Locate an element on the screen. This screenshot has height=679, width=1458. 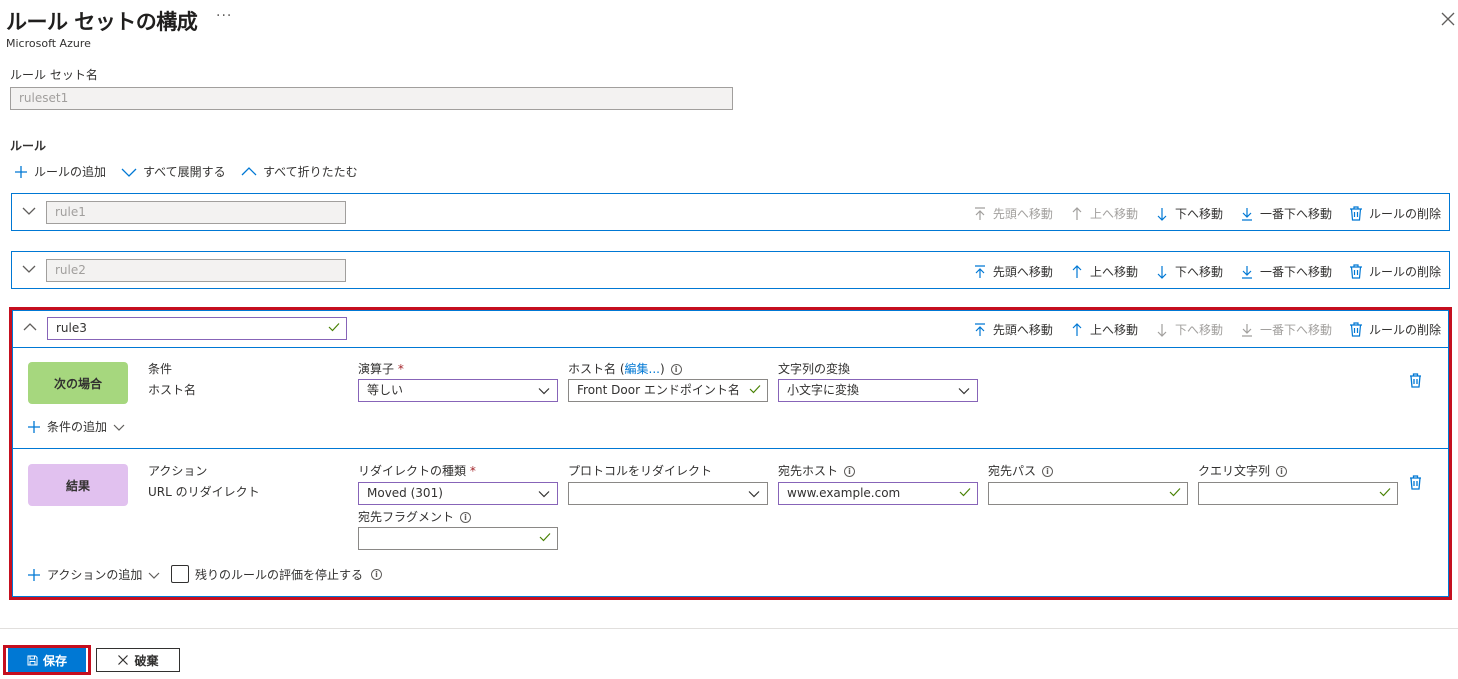
save-button: 保存 is located at coordinates (47, 660).